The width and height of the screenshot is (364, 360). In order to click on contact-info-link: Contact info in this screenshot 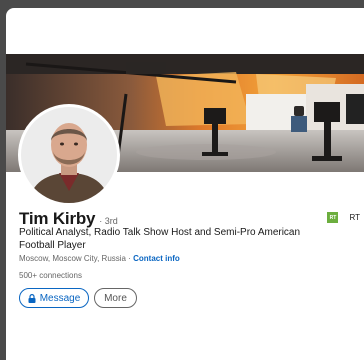, I will do `click(156, 258)`.